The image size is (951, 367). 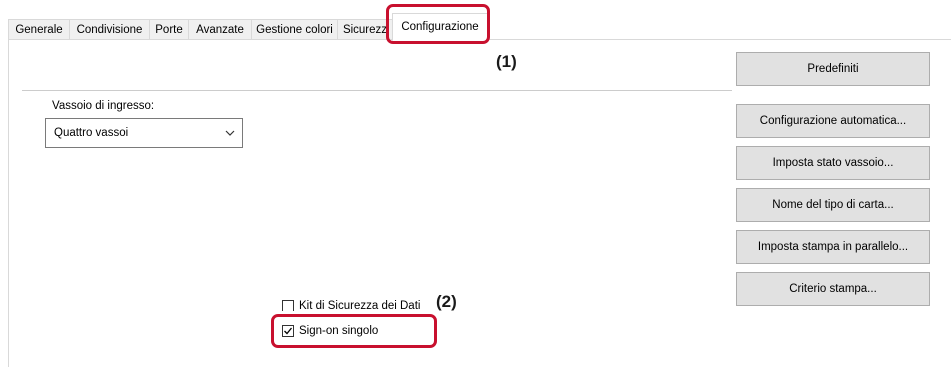 I want to click on data-security-kit-row: Kit di Sicurezza dei Dati, so click(x=362, y=305).